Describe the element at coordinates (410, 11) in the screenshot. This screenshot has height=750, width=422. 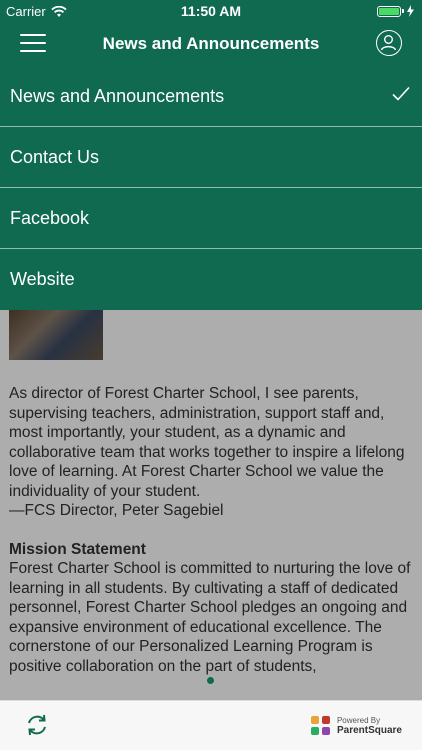
I see `charging-bolt-icon` at that location.